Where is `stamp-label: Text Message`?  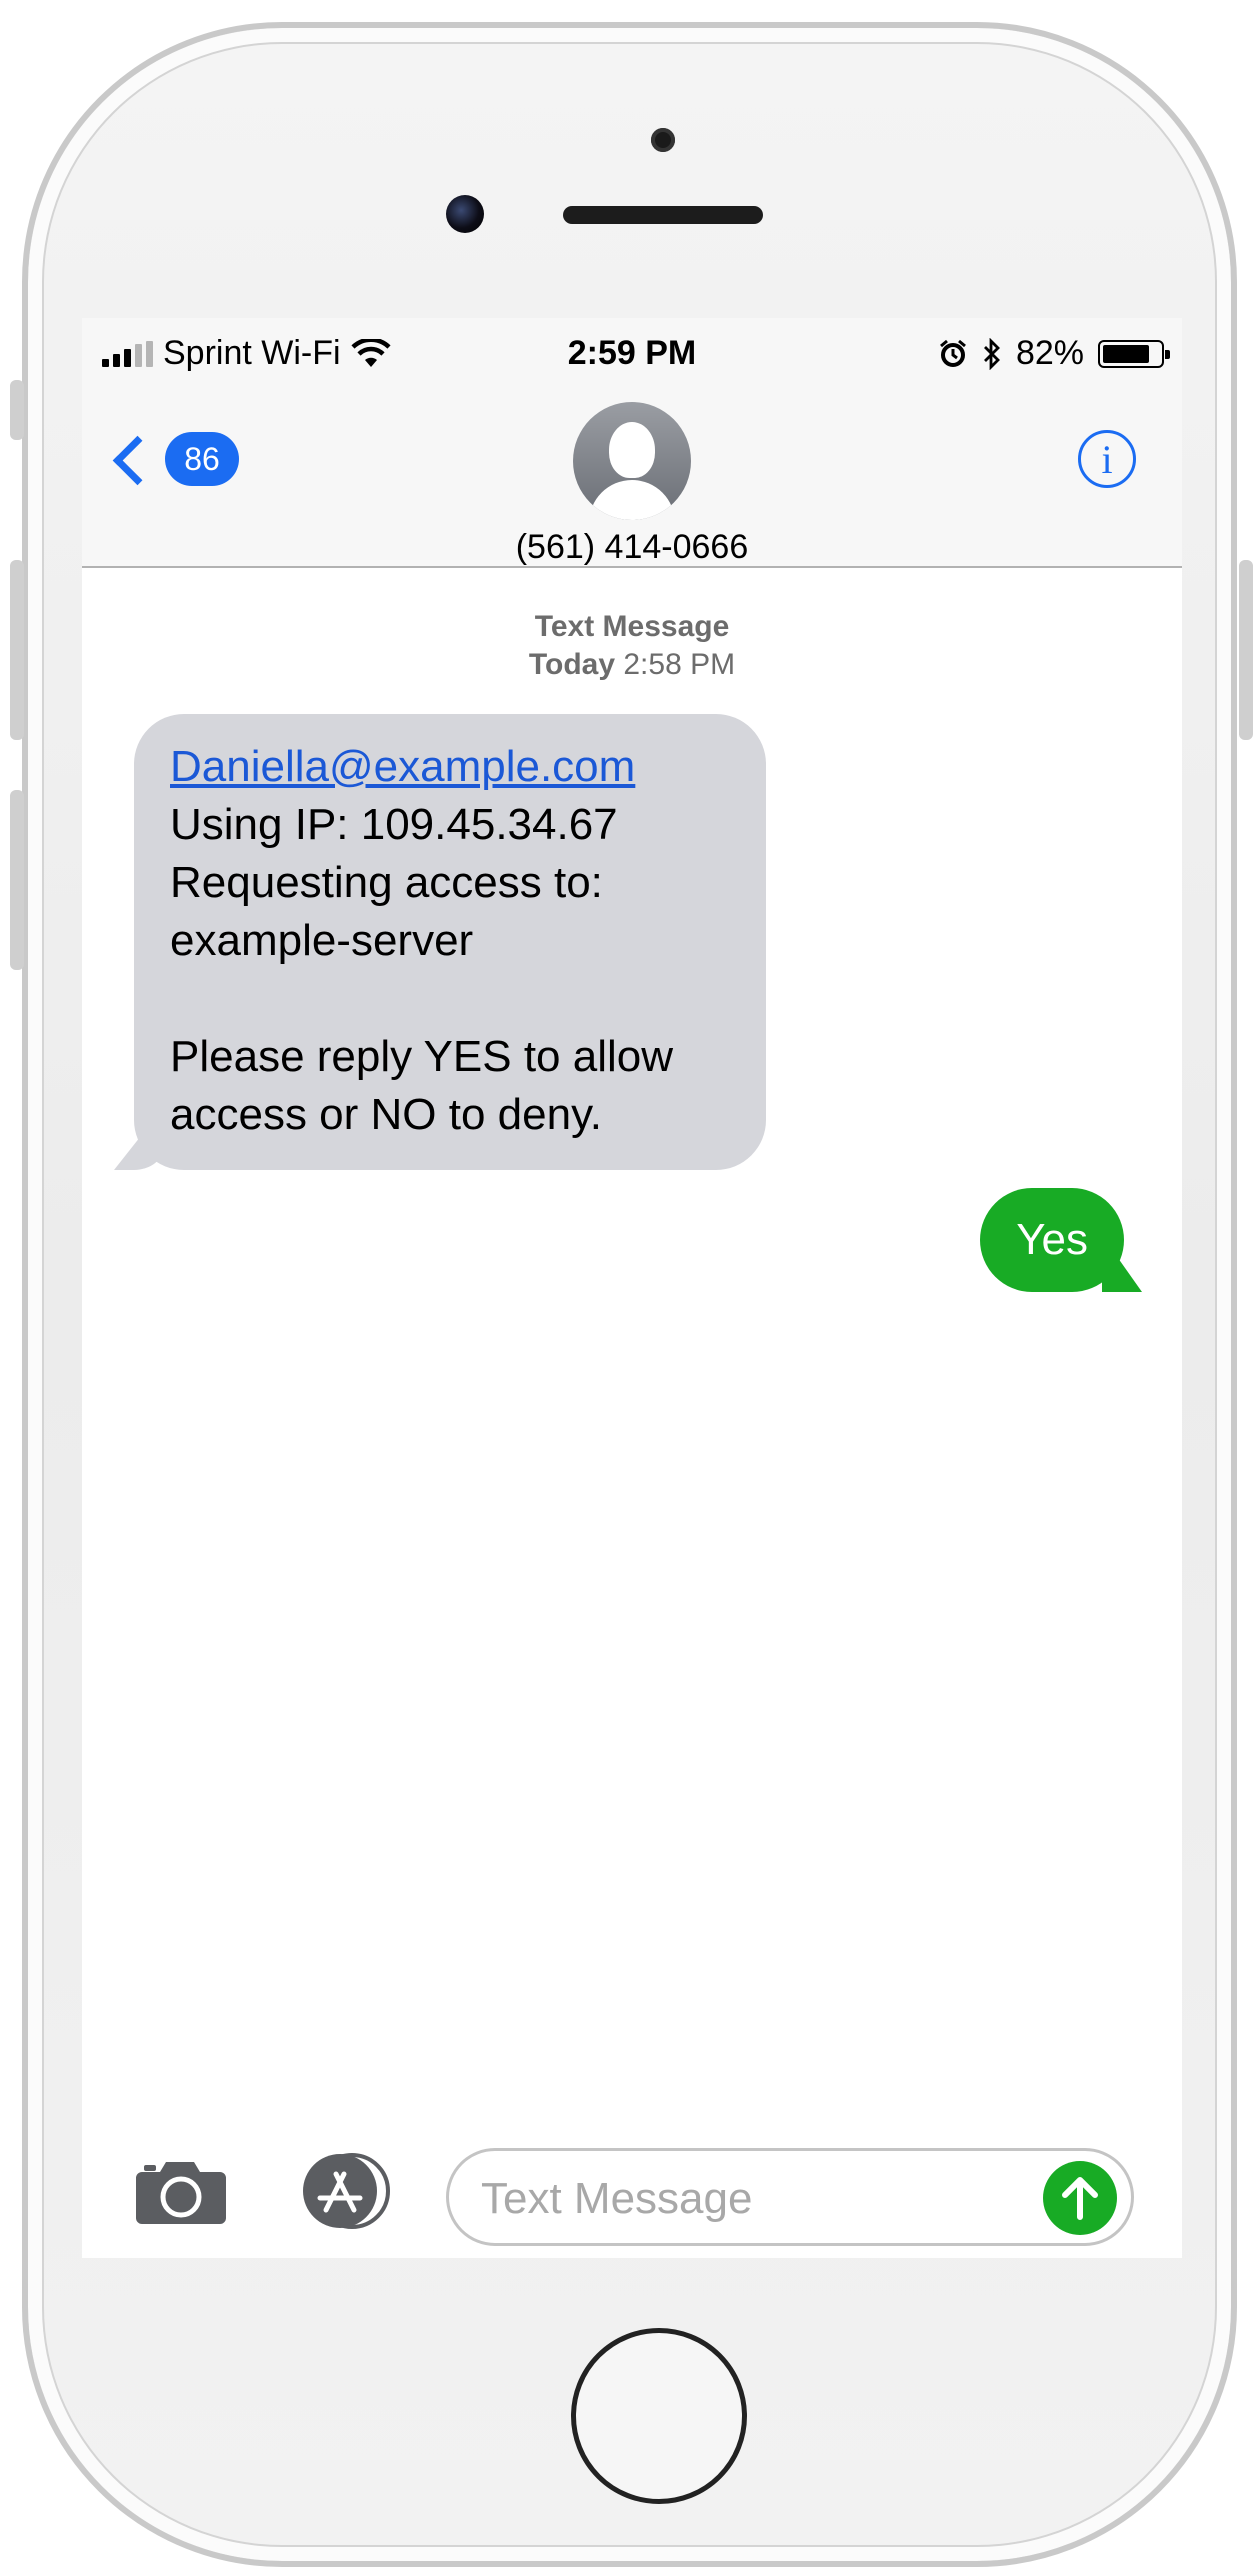 stamp-label: Text Message is located at coordinates (632, 626).